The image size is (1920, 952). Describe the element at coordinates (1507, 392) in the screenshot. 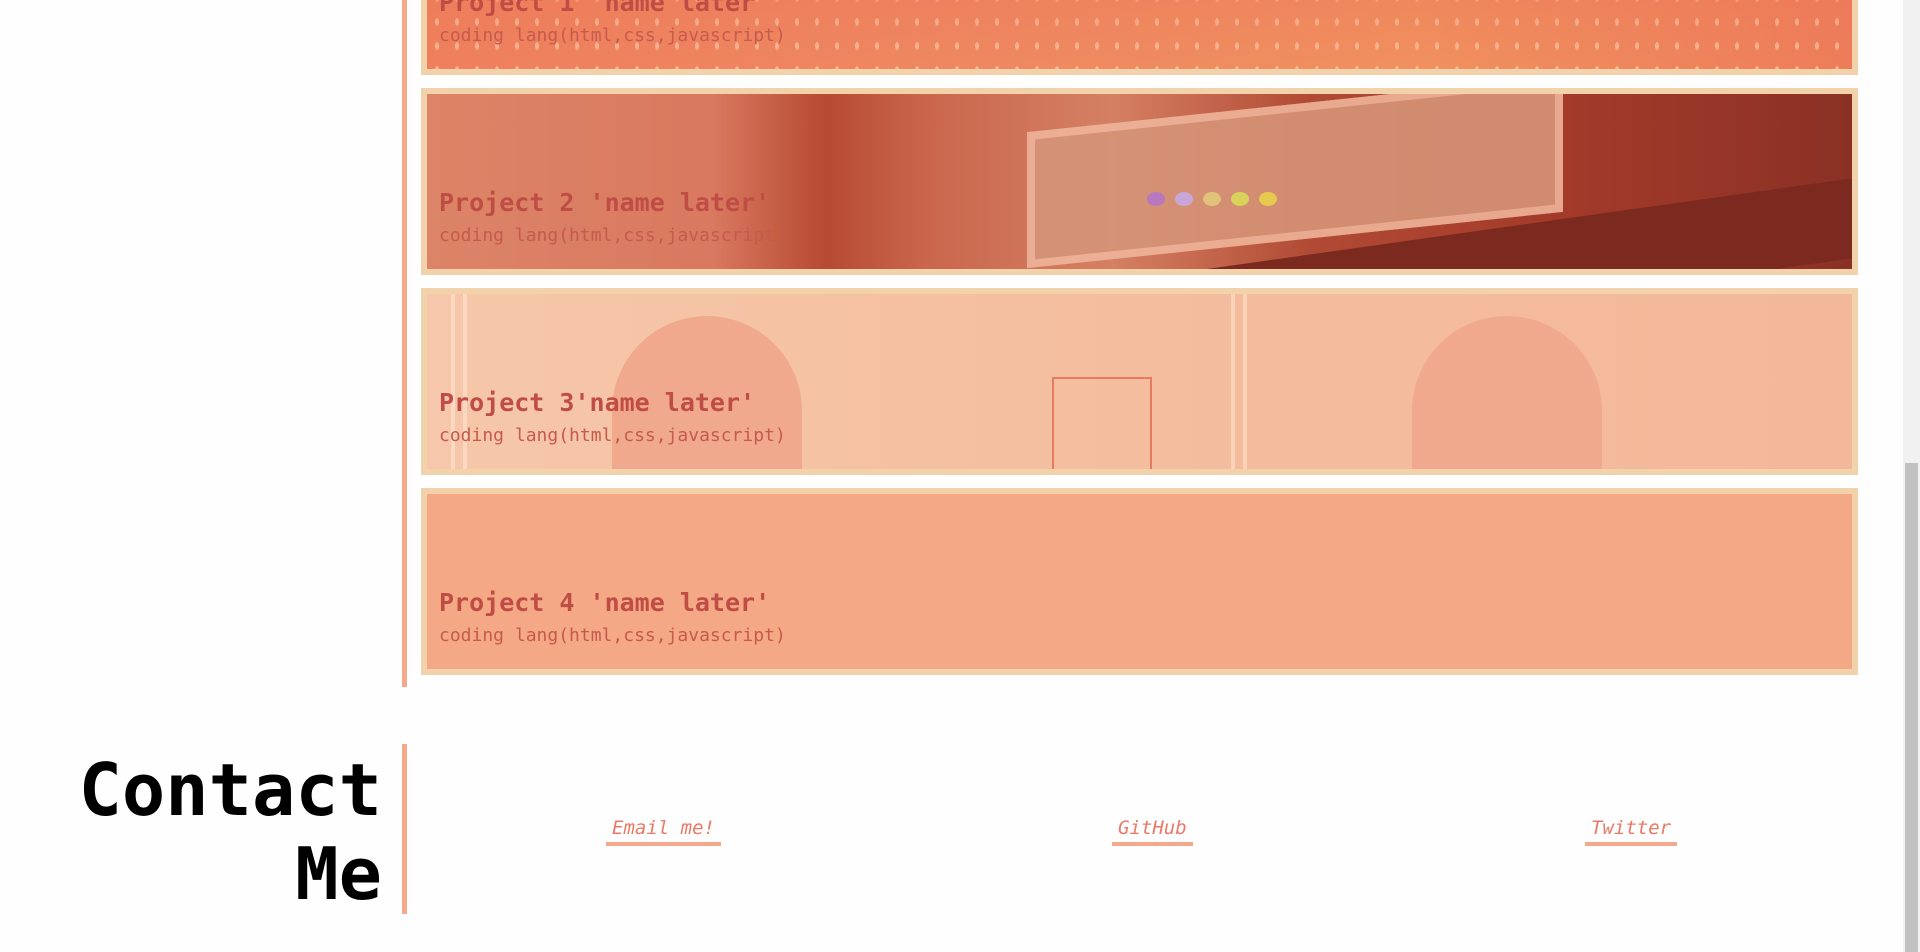

I see `arch-shape` at that location.